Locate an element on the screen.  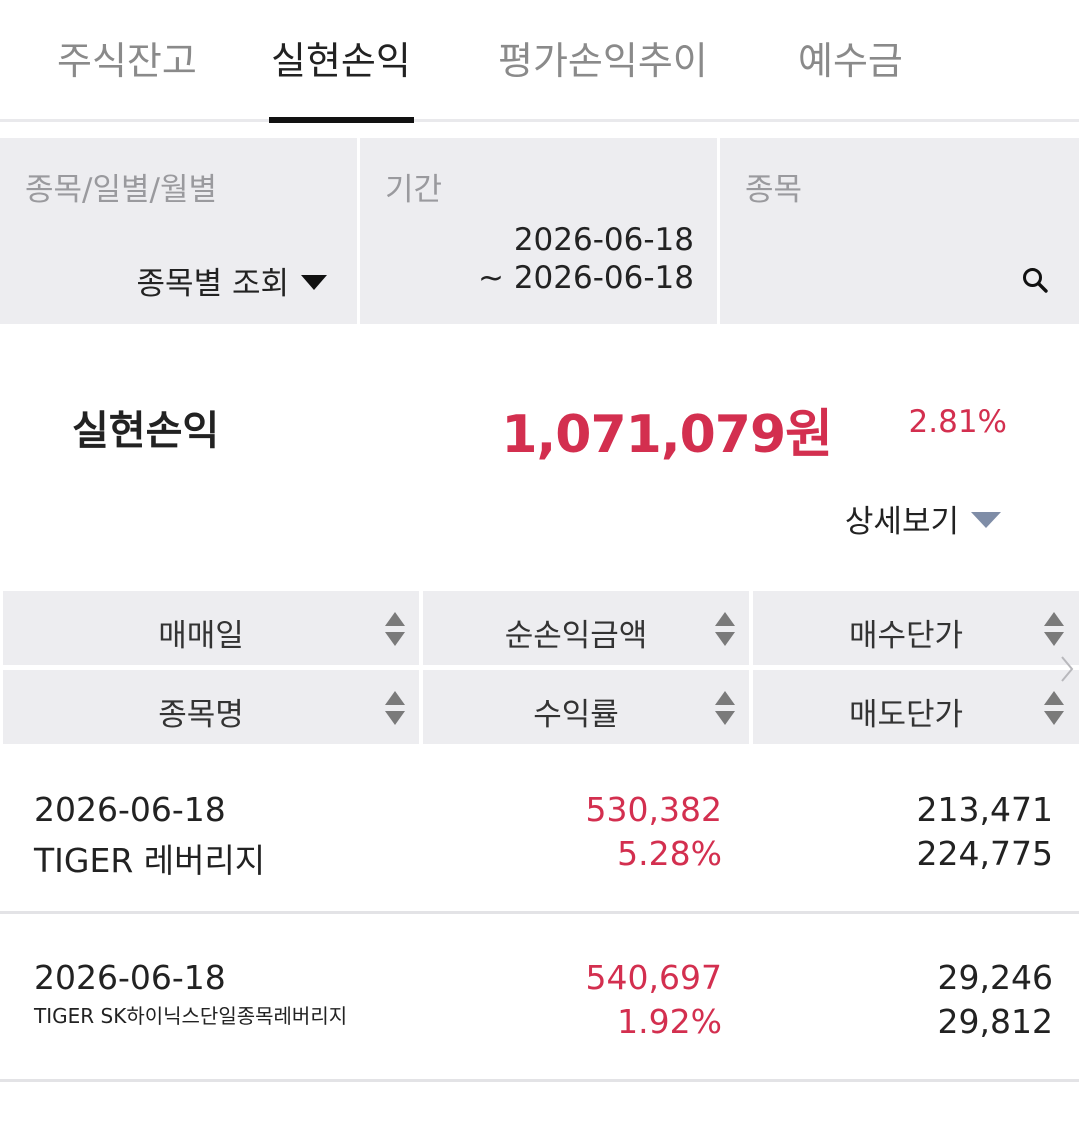
filter-mode: 종목/일별/월별 종목별 조회 is located at coordinates (178, 231).